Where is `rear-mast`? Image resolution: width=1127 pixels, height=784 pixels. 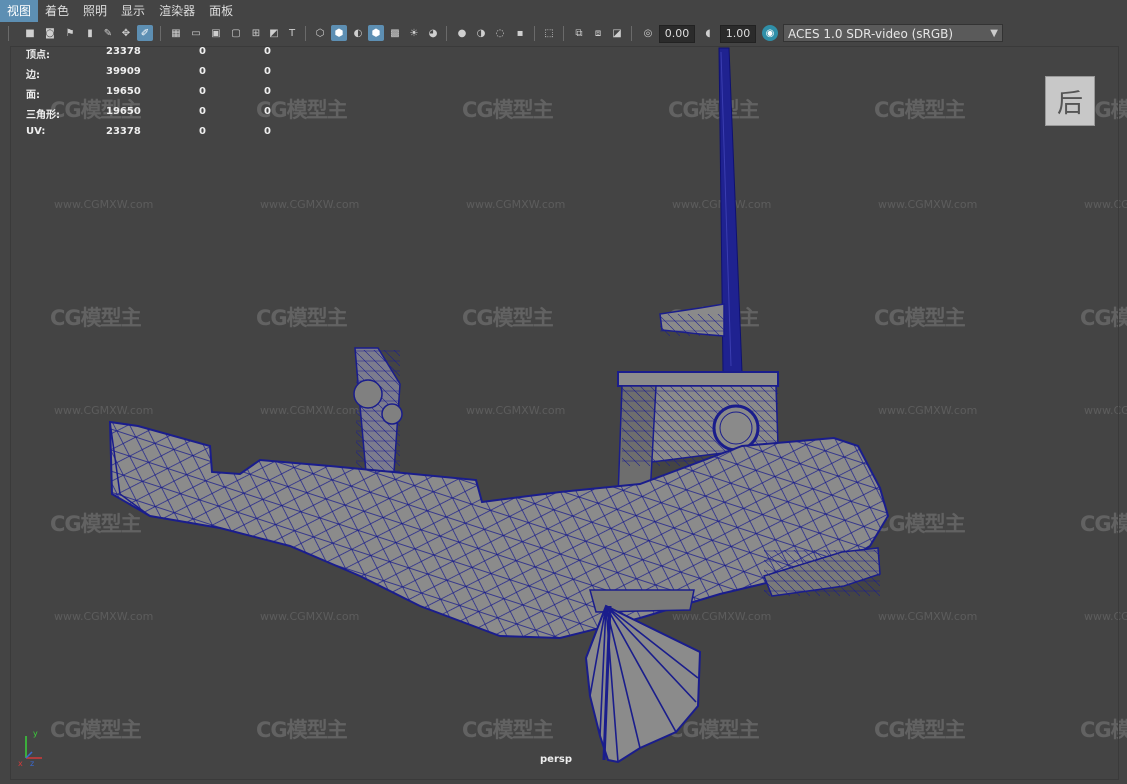 rear-mast is located at coordinates (378, 410).